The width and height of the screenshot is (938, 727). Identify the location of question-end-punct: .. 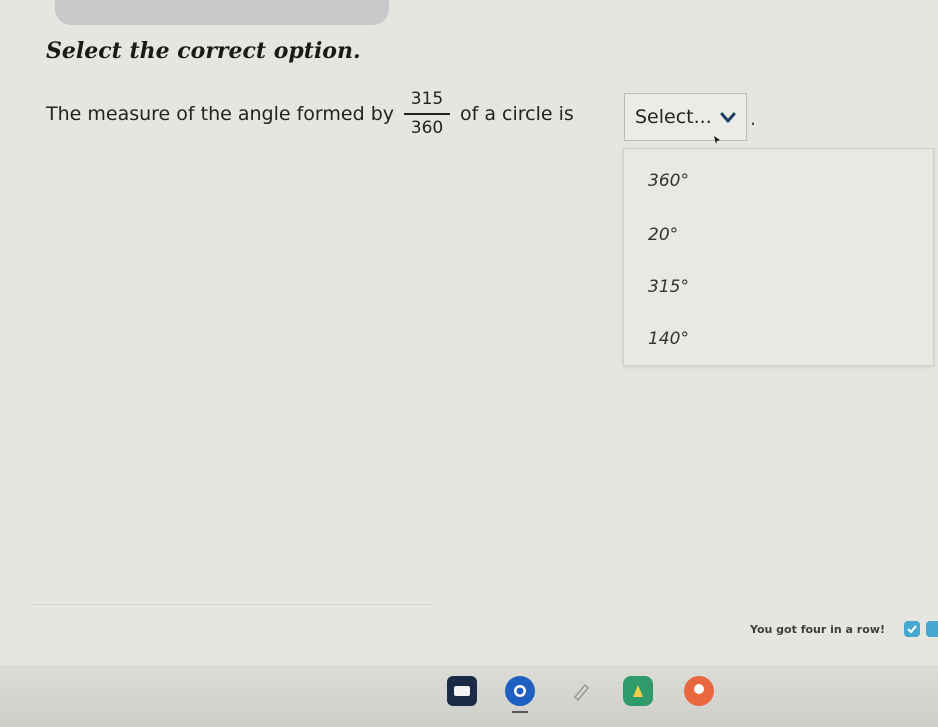
(753, 119).